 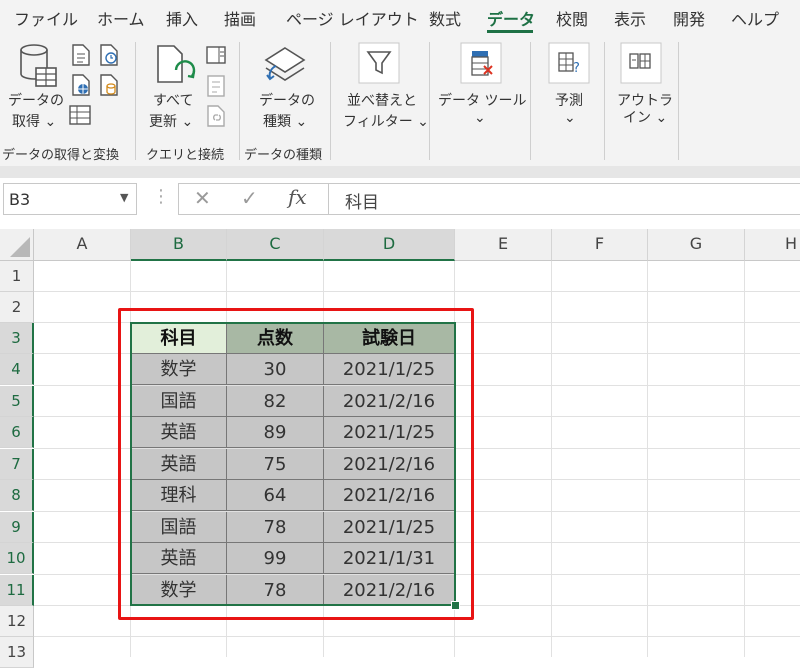 I want to click on select-all-icon, so click(x=20, y=247).